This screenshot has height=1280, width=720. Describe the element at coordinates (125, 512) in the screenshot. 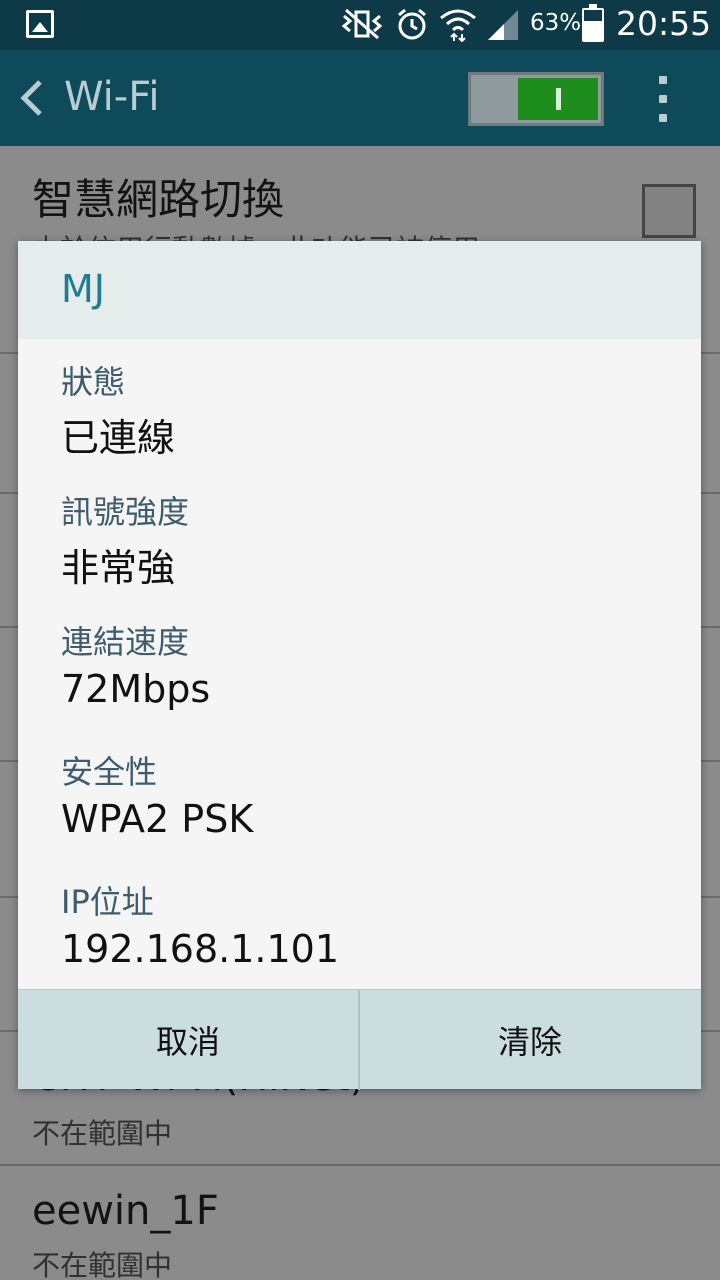

I see `signal-strength-label: 訊號強度` at that location.